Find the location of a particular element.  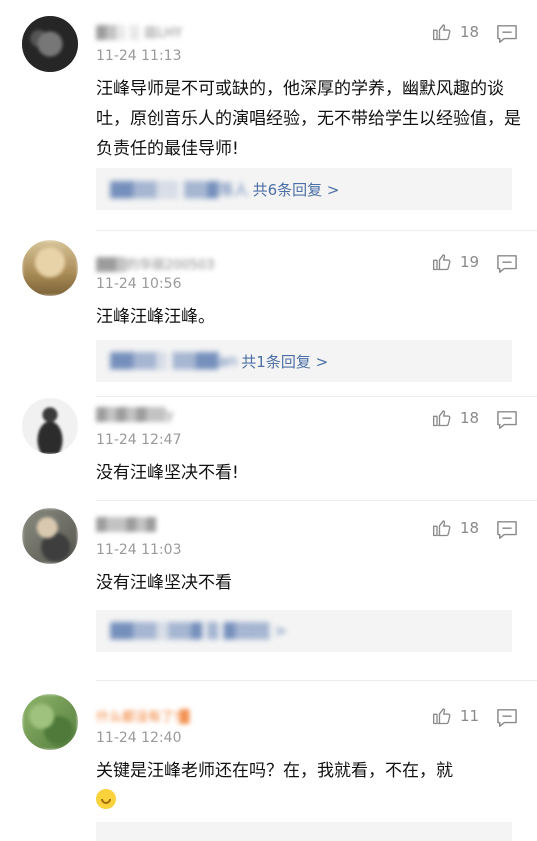

replies-link: ▓▓▒▒░ ▒▒▓▓an 共1条回复 > is located at coordinates (304, 361).